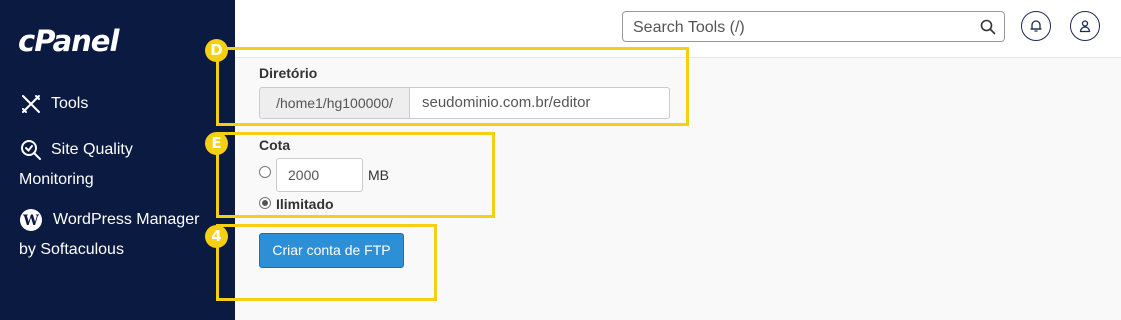  What do you see at coordinates (216, 236) in the screenshot?
I see `annotation-badge-4: 4` at bounding box center [216, 236].